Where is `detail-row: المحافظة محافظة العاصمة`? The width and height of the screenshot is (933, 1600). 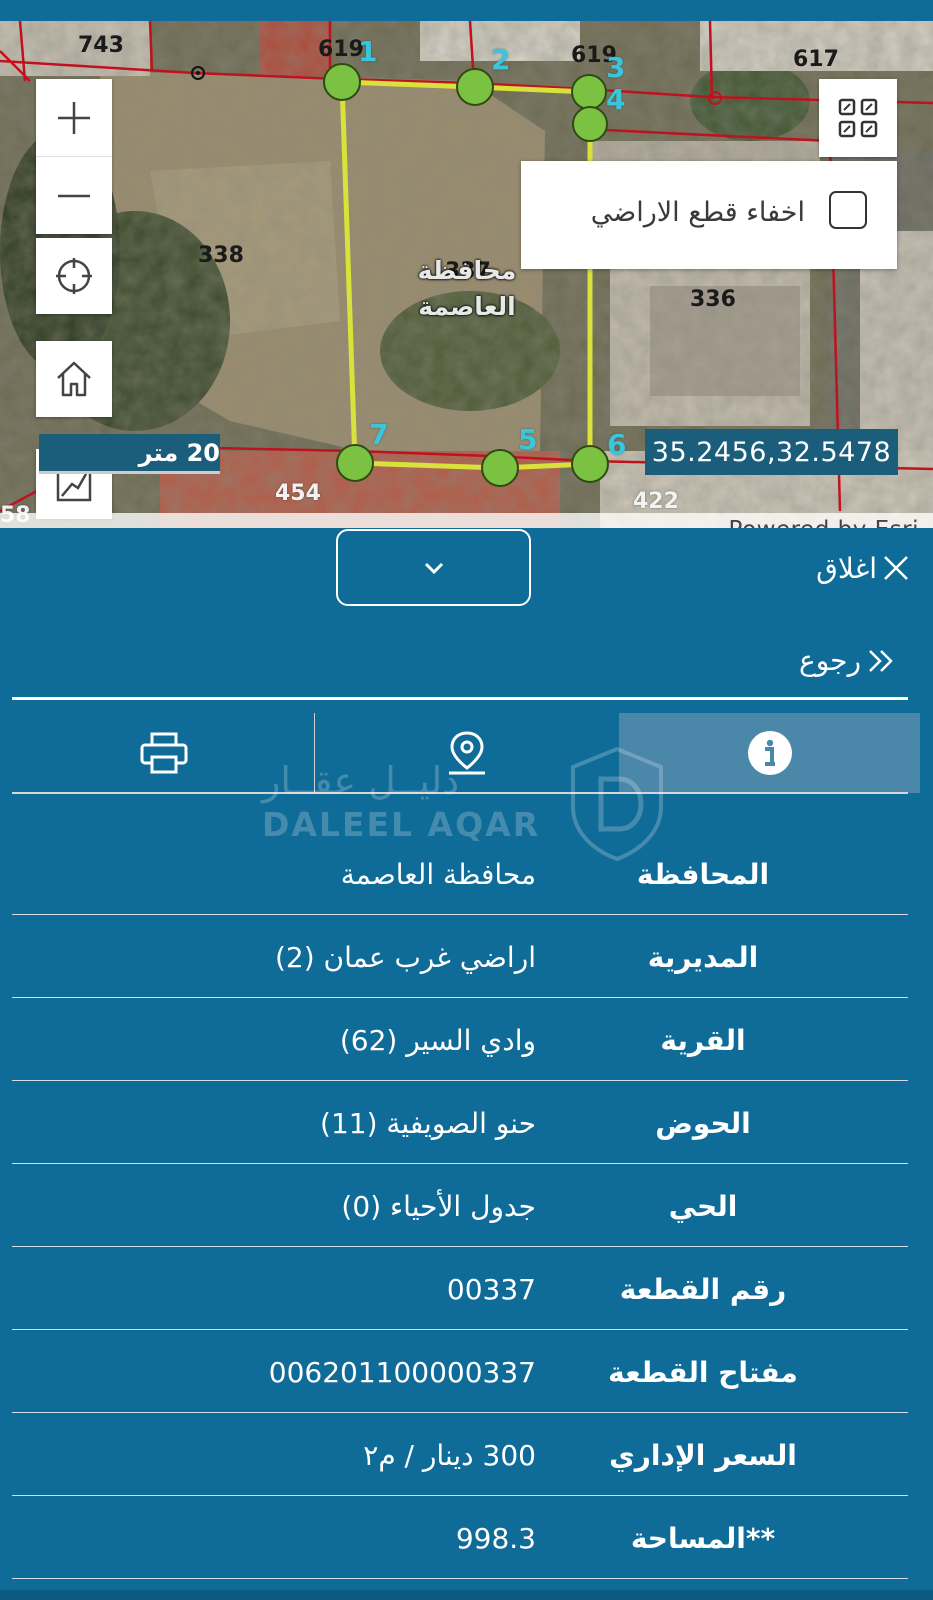 detail-row: المحافظة محافظة العاصمة is located at coordinates (460, 873).